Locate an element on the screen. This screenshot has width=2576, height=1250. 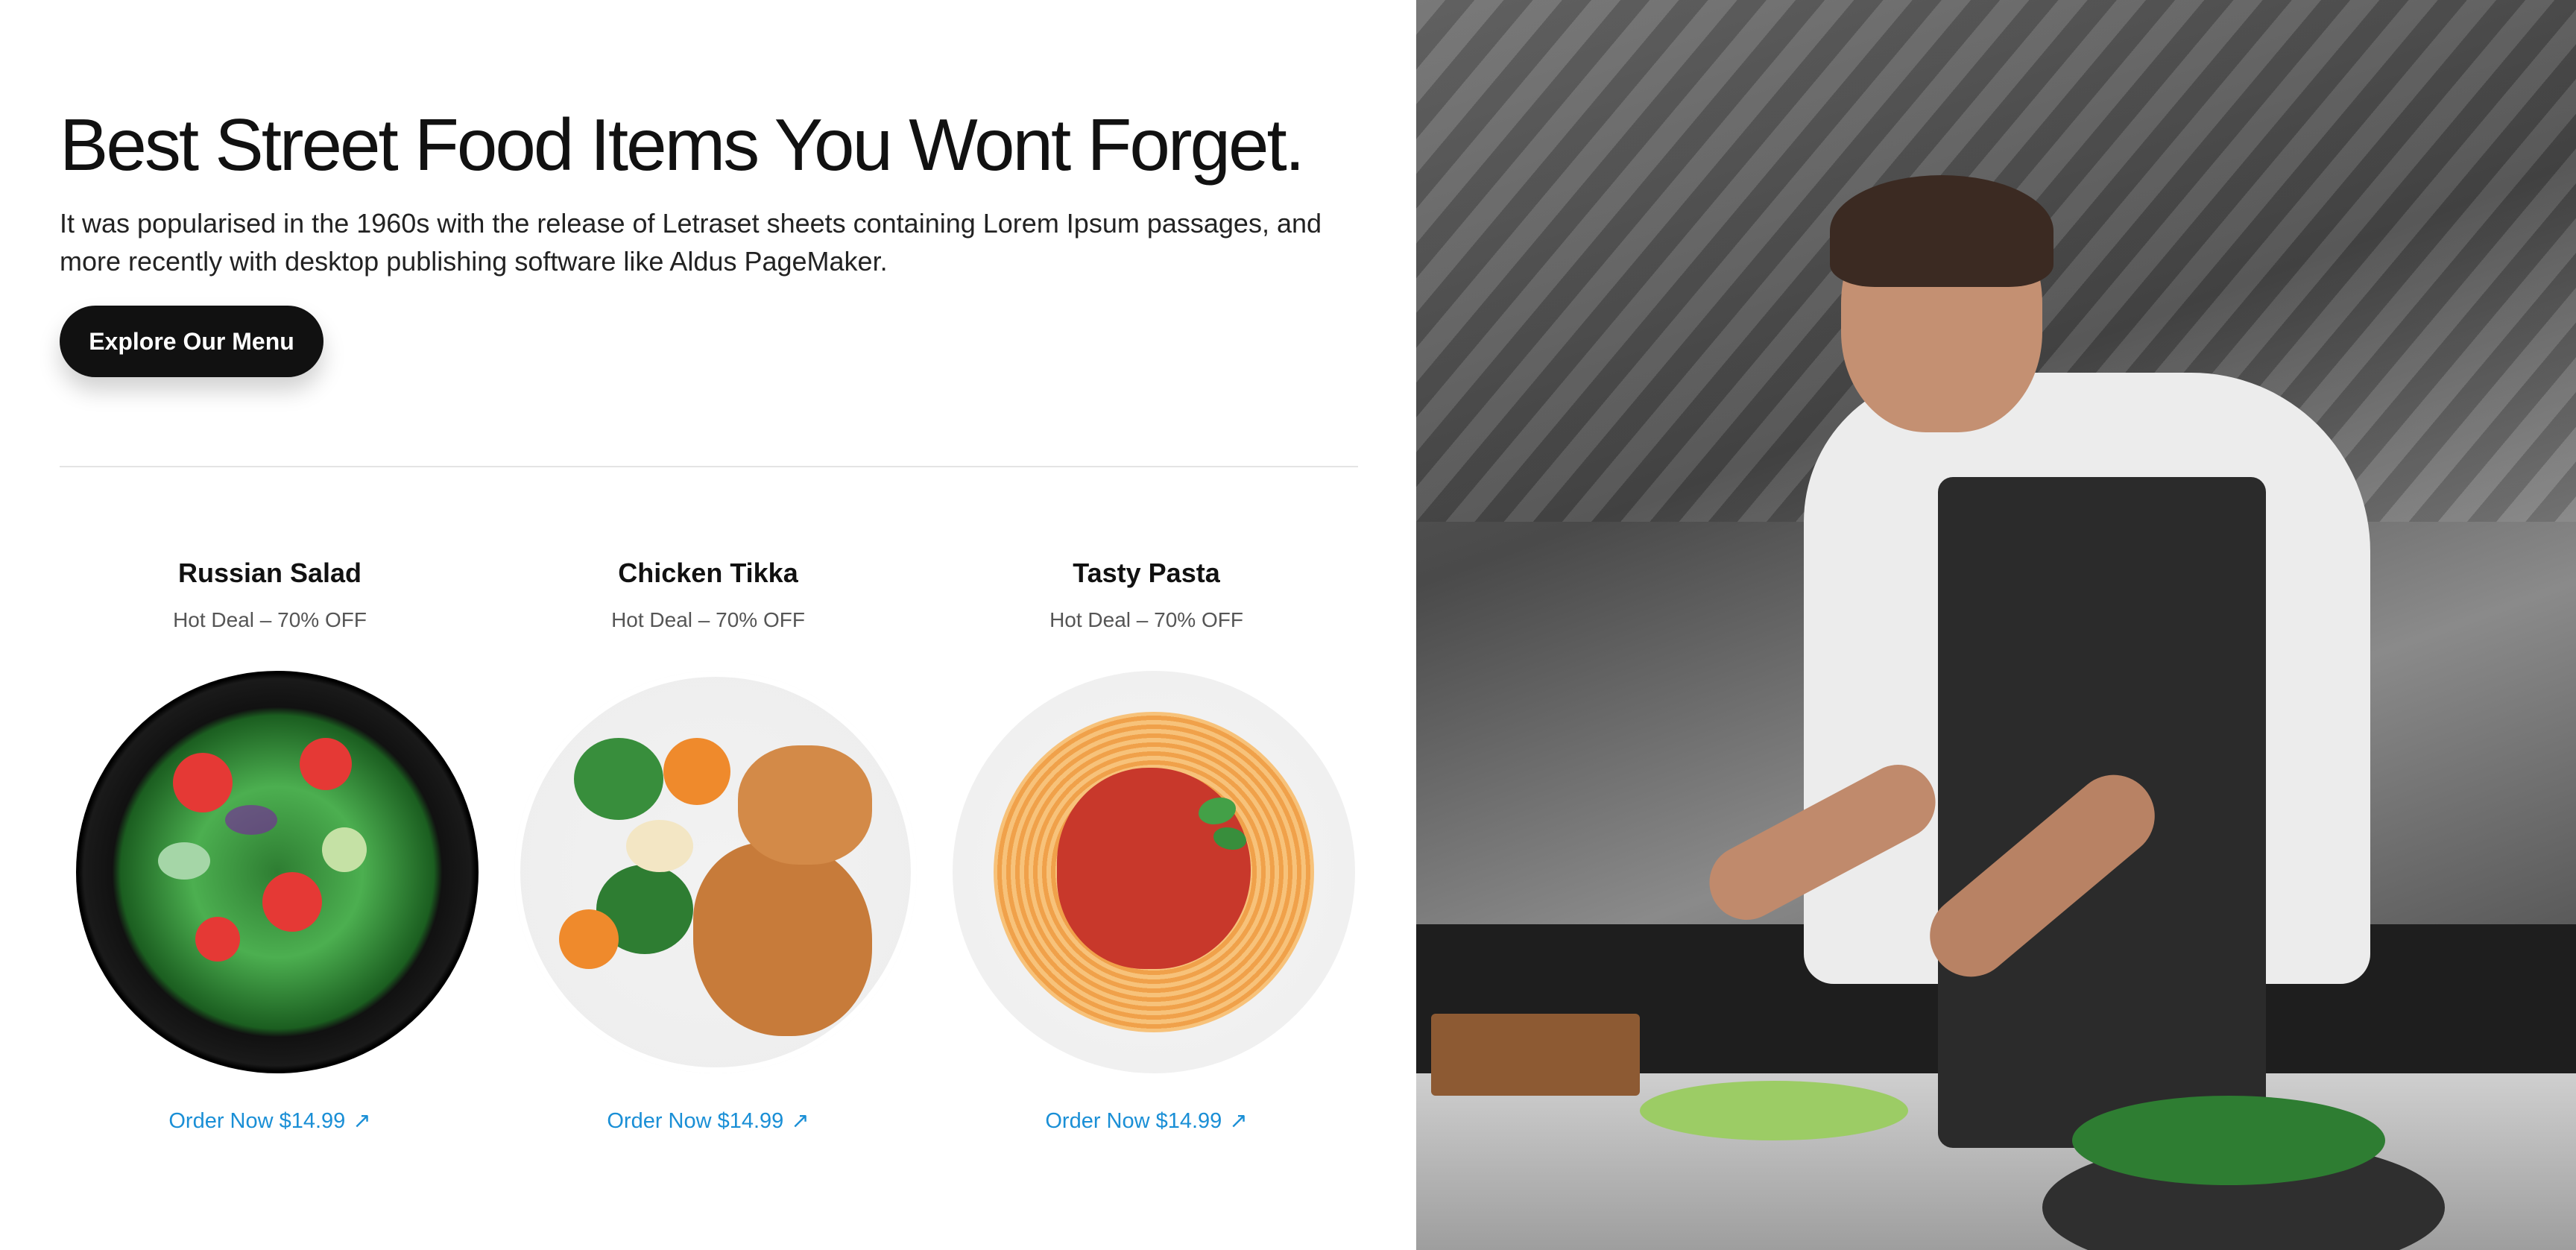
divider is located at coordinates (709, 466).